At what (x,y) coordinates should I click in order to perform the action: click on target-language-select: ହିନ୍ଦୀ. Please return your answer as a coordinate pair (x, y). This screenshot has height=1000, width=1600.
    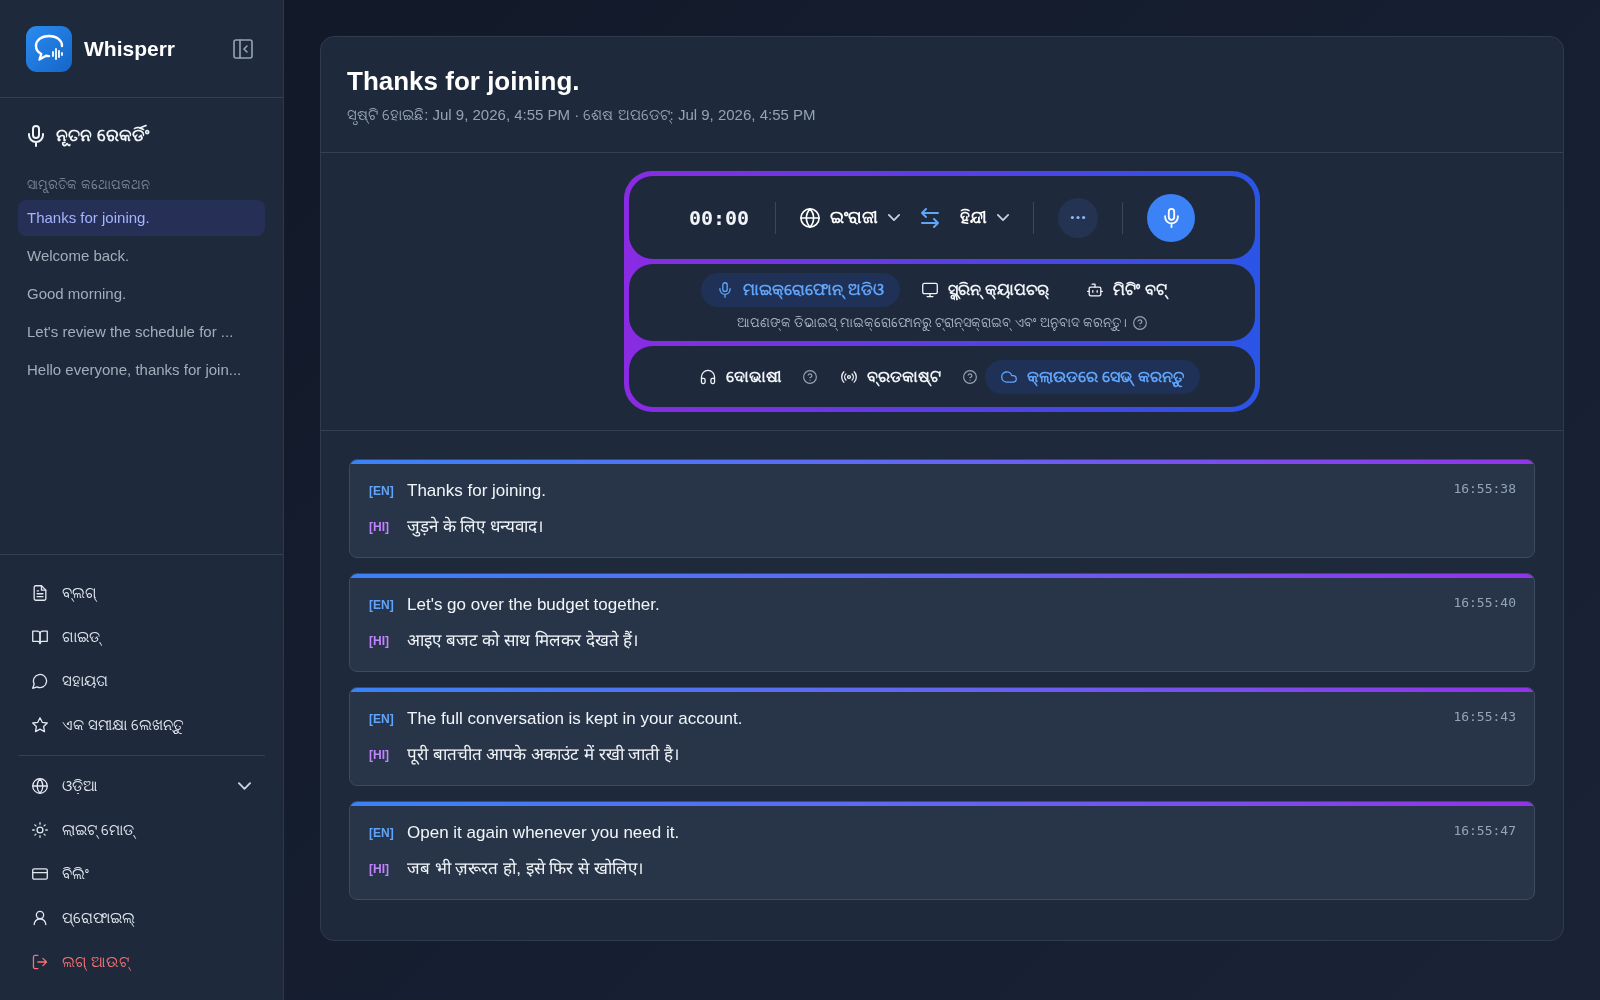
    Looking at the image, I should click on (985, 217).